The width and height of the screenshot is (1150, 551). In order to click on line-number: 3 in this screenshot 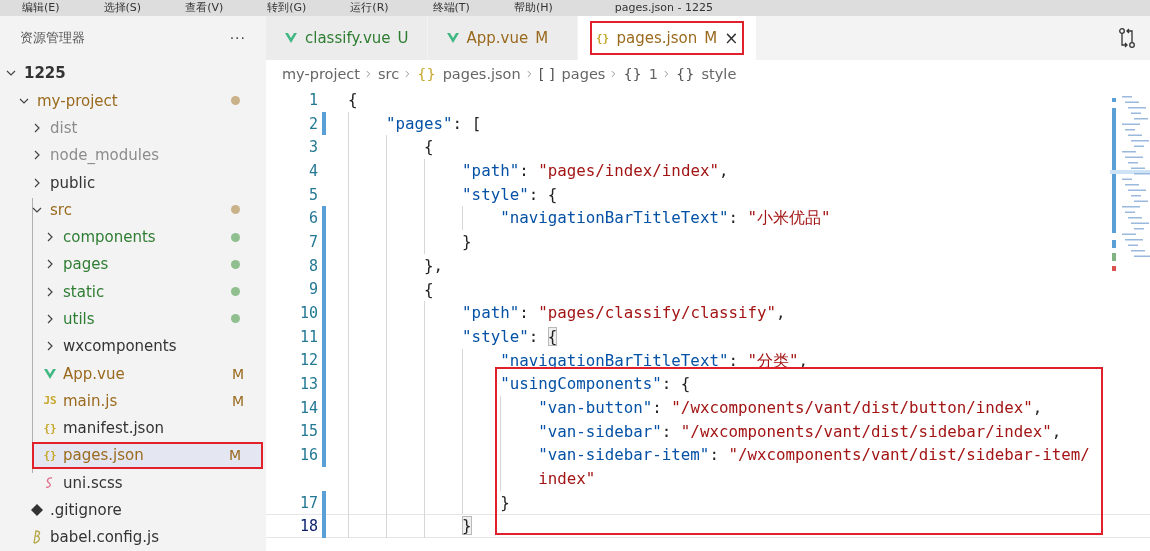, I will do `click(313, 147)`.